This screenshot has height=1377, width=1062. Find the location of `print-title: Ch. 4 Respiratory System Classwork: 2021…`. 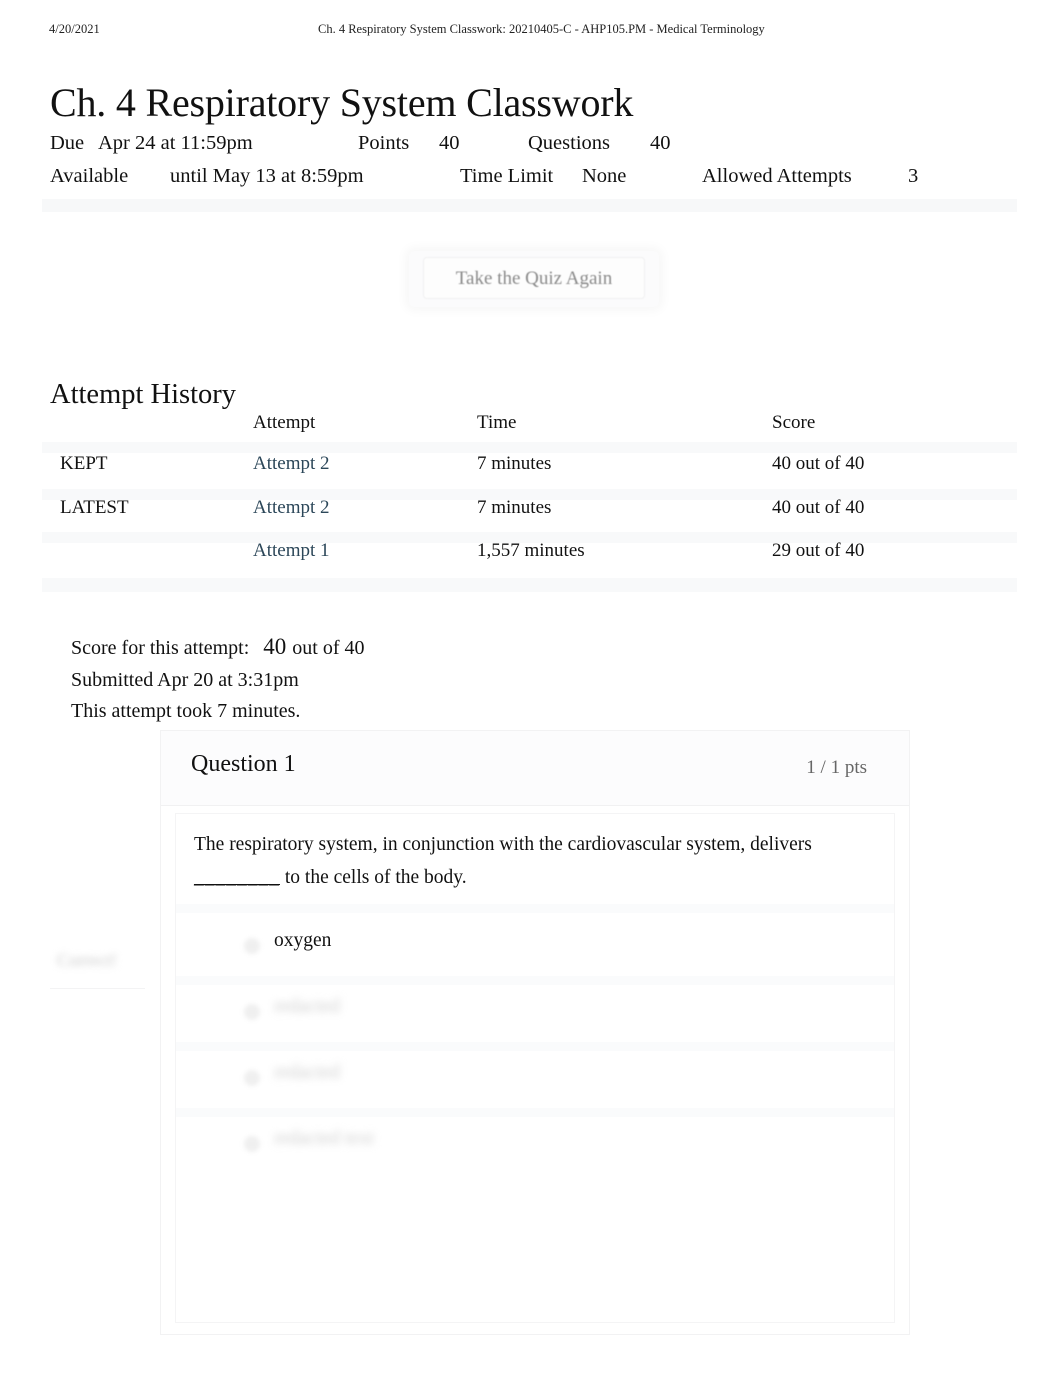

print-title: Ch. 4 Respiratory System Classwork: 2021… is located at coordinates (541, 29).